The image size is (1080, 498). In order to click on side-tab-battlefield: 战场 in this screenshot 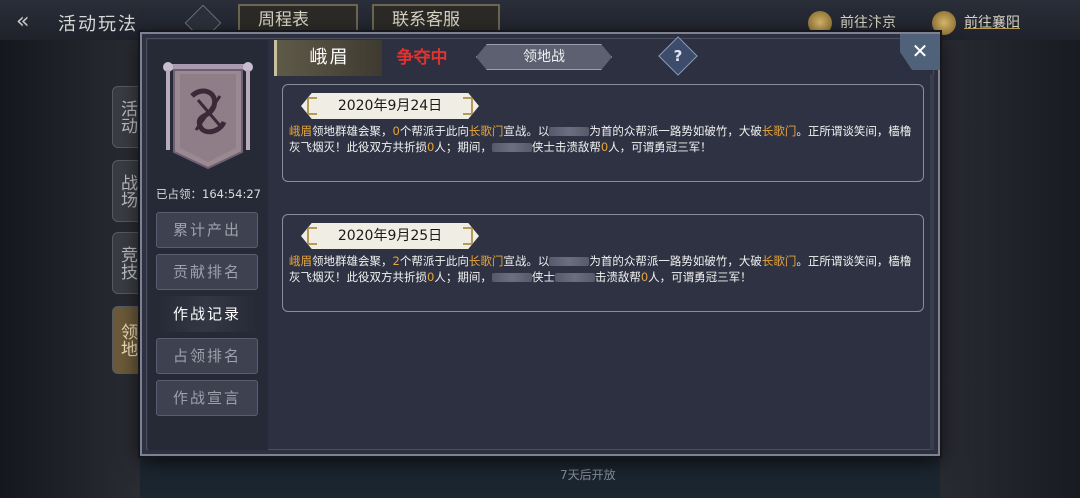, I will do `click(127, 191)`.